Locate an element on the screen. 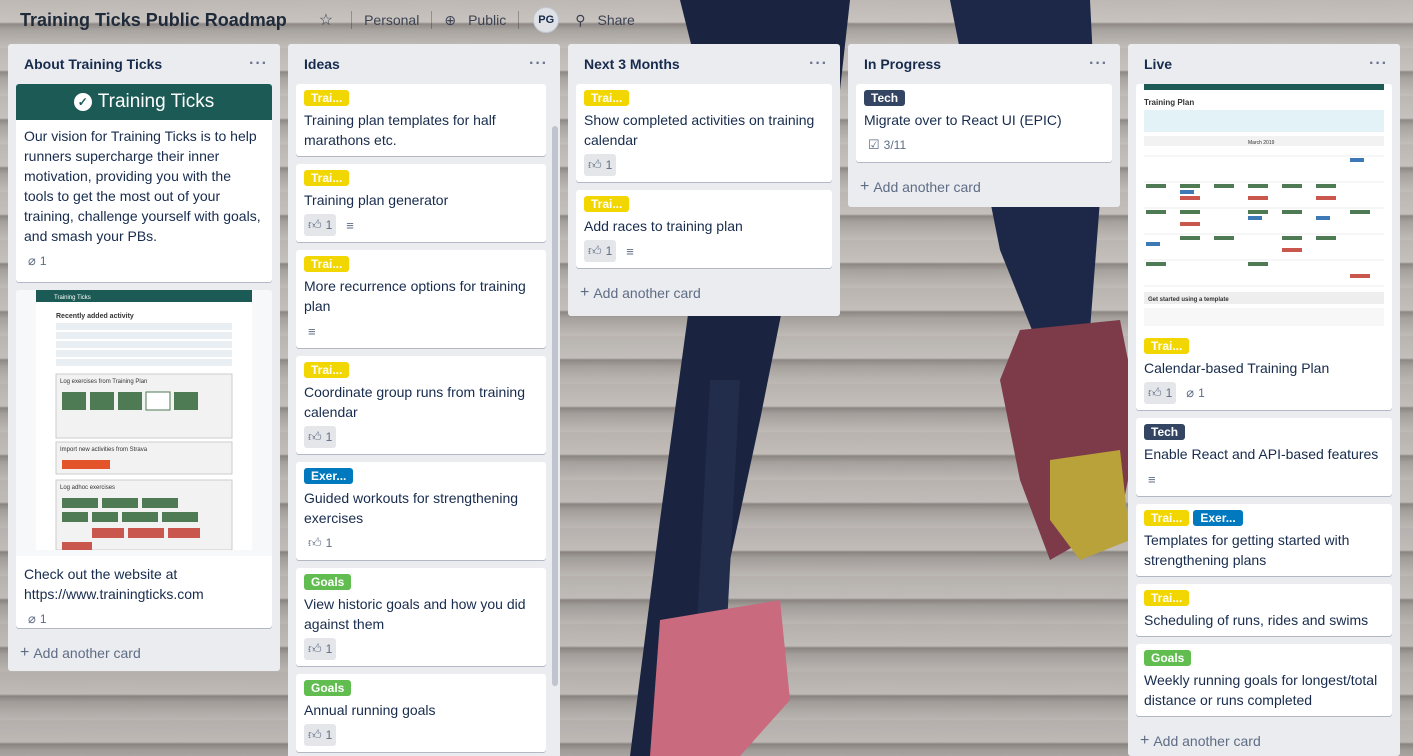 The width and height of the screenshot is (1413, 756). thumb-log-adhoc: Log adhoc exercises is located at coordinates (87, 488).